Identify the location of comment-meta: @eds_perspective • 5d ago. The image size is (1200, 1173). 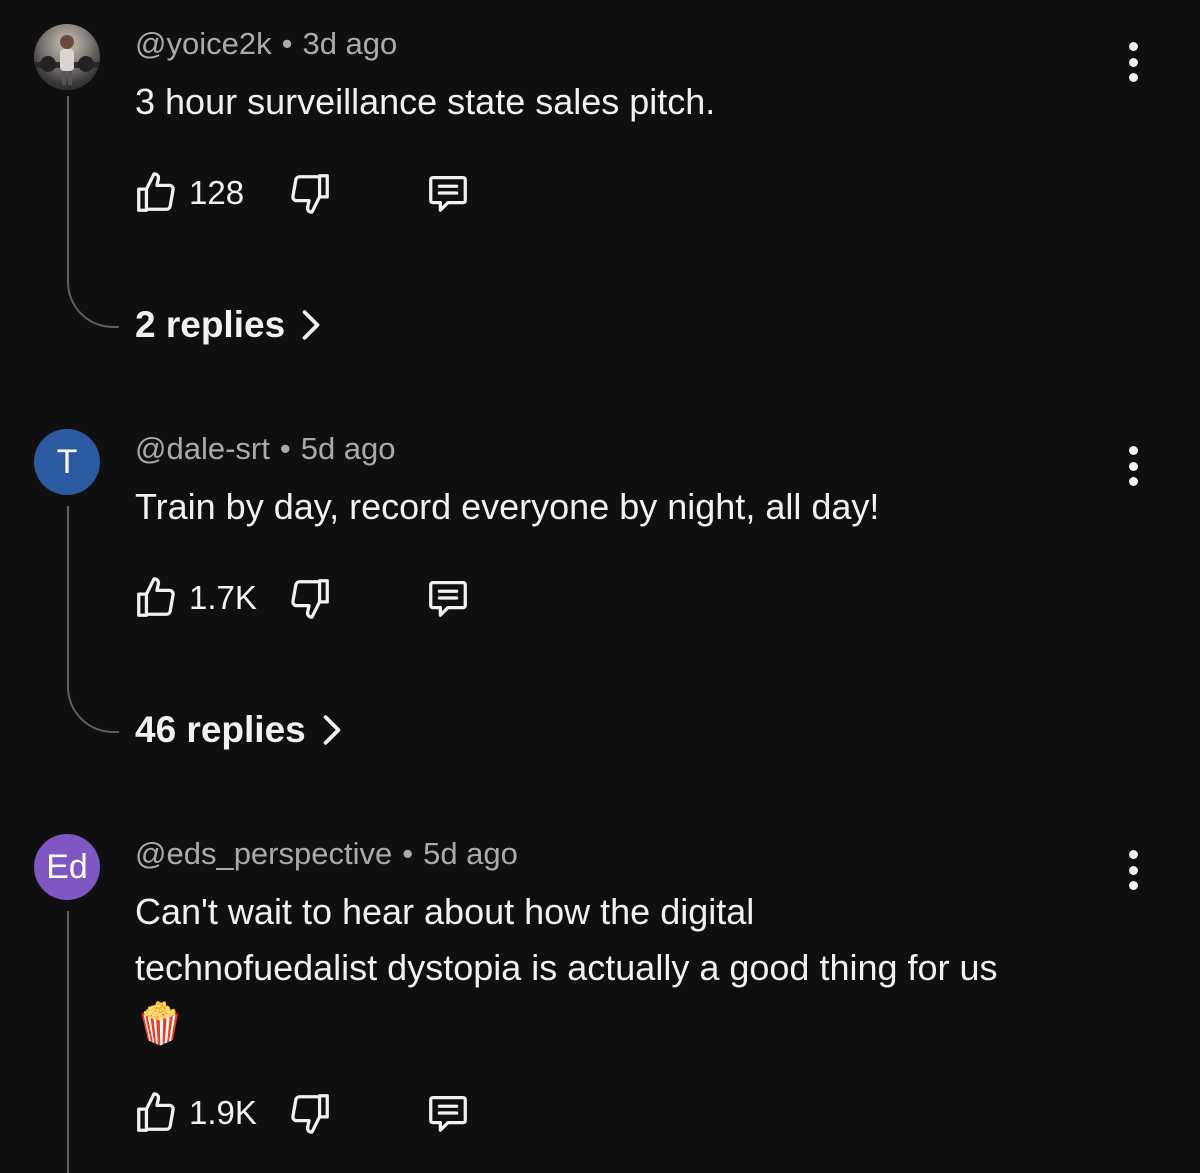
(326, 854).